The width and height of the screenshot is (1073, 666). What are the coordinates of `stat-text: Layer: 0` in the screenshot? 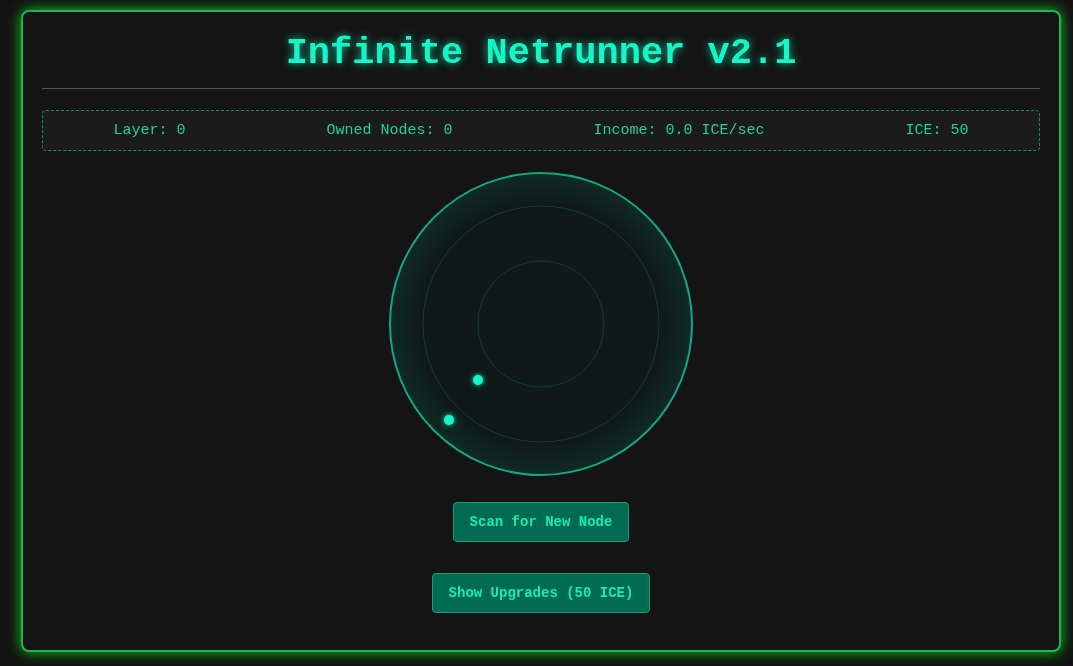 It's located at (149, 130).